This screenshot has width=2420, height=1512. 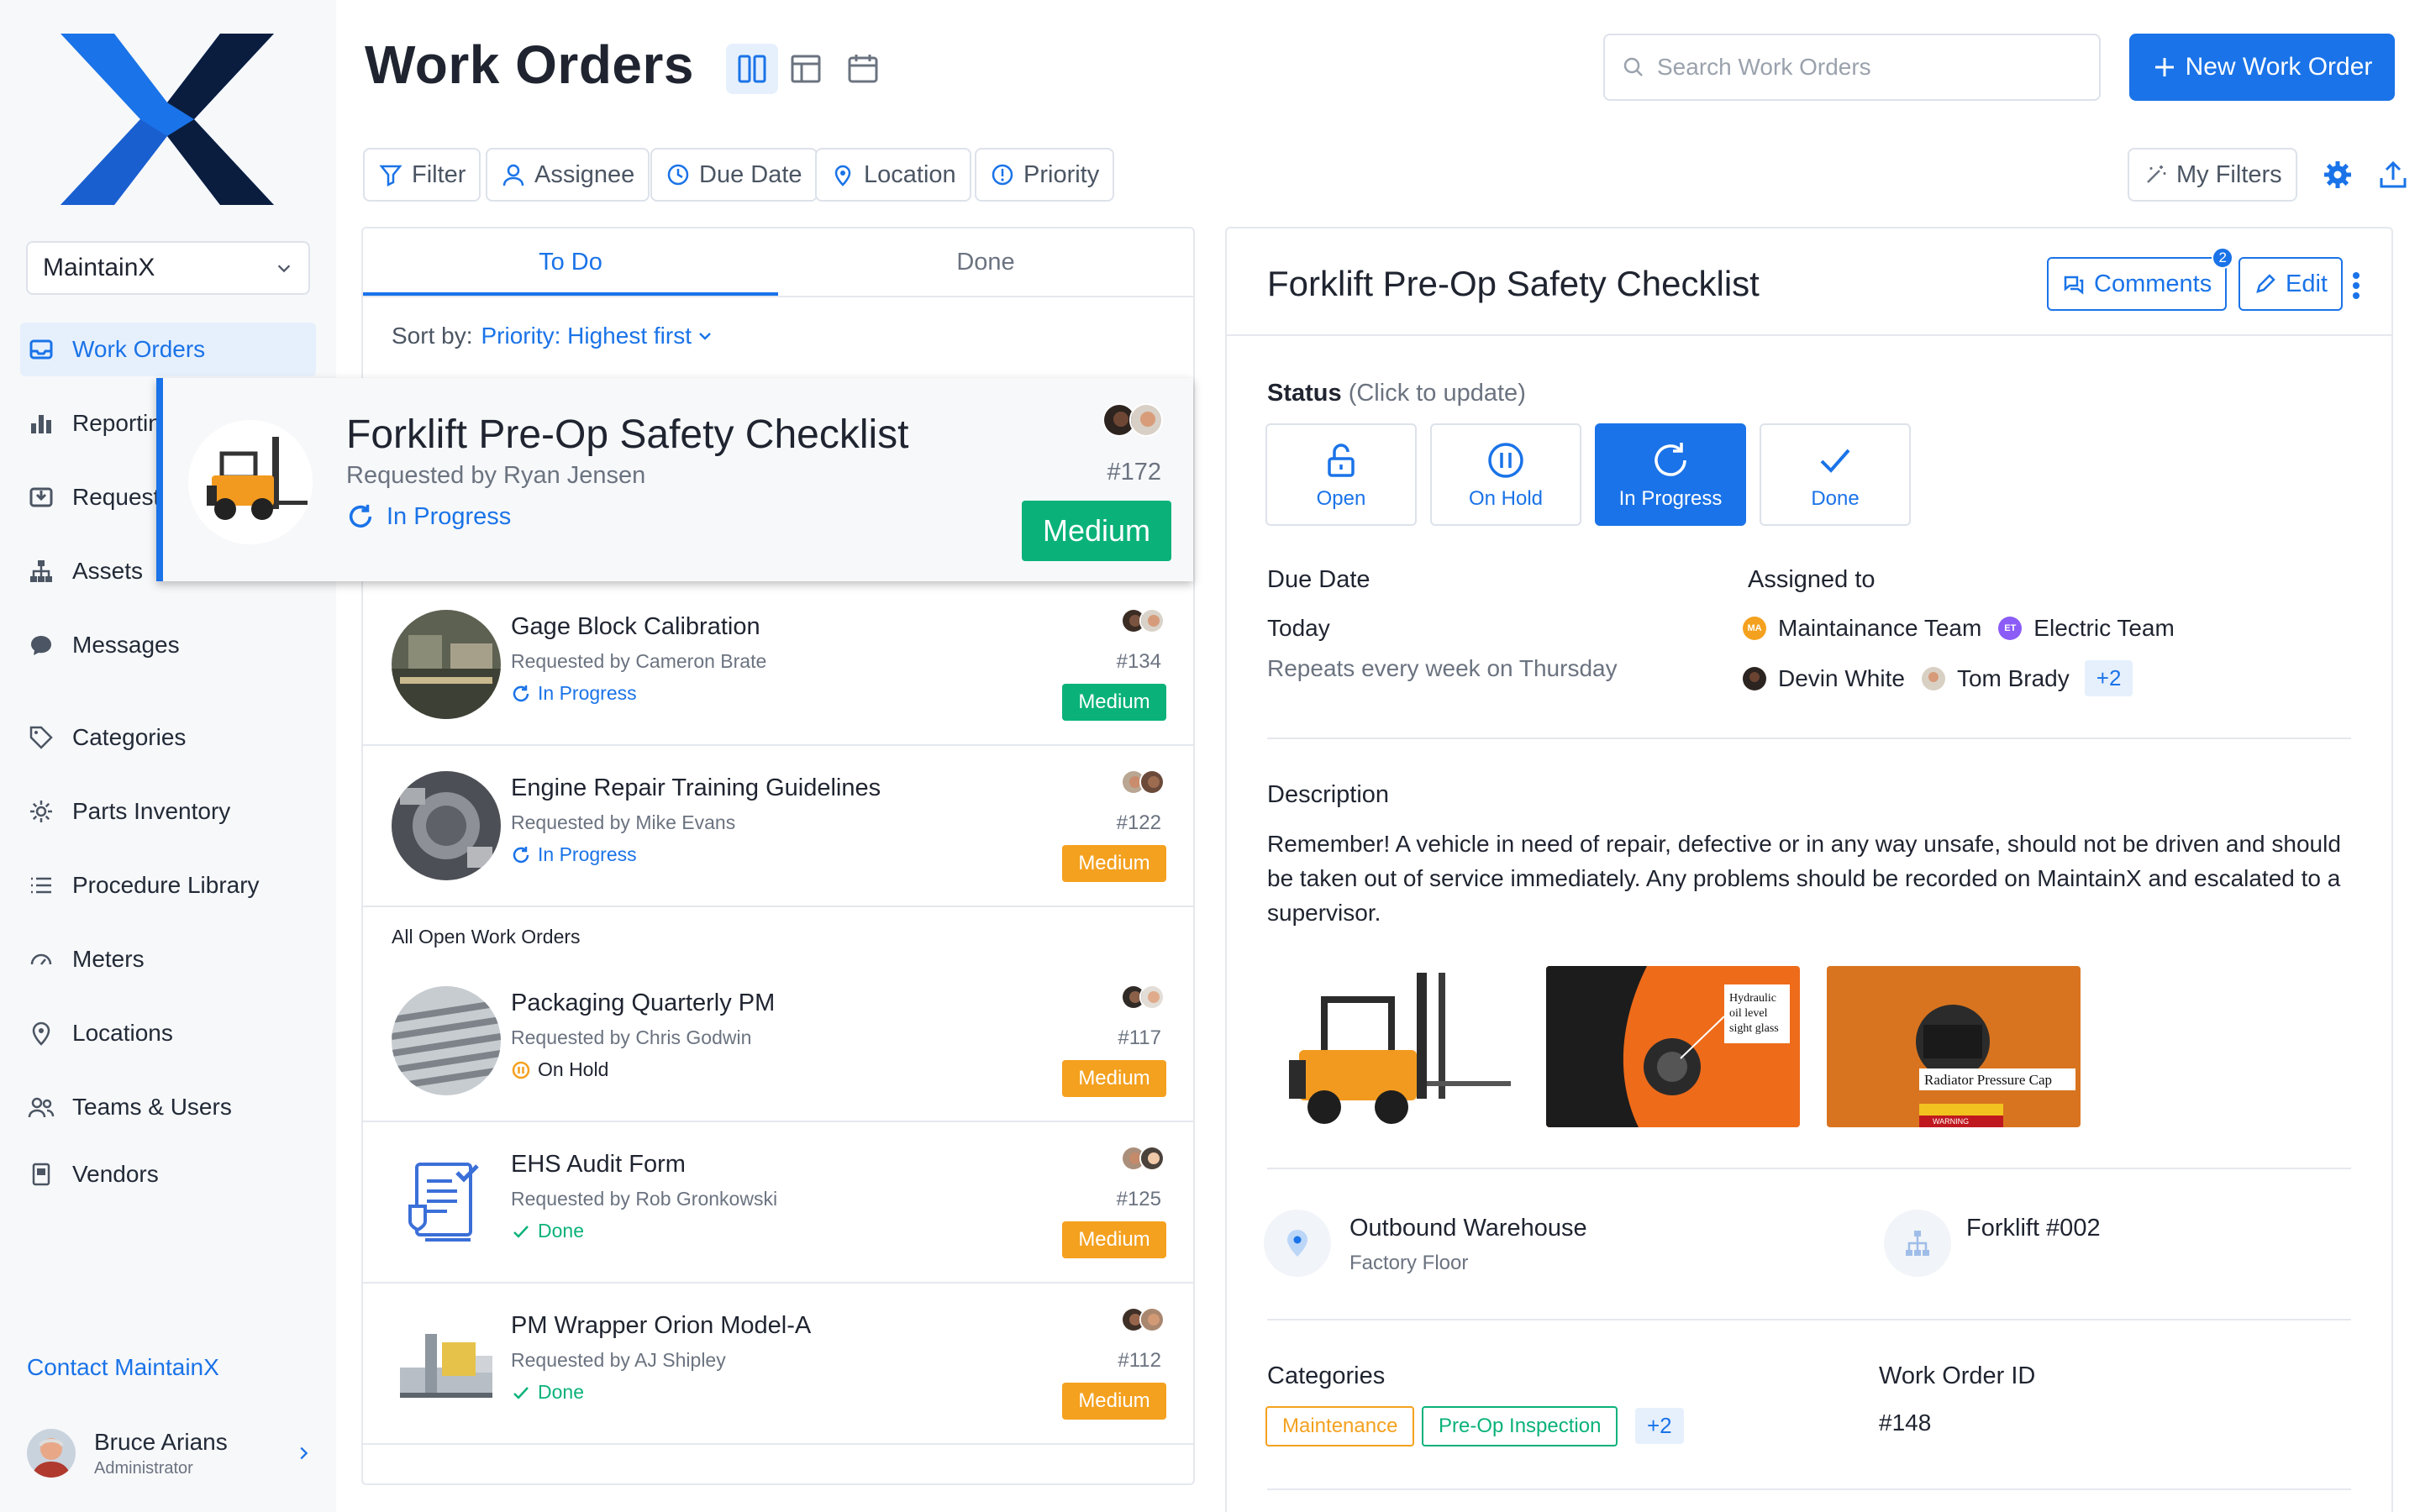 I want to click on assignee-chip: Assignee, so click(x=568, y=175).